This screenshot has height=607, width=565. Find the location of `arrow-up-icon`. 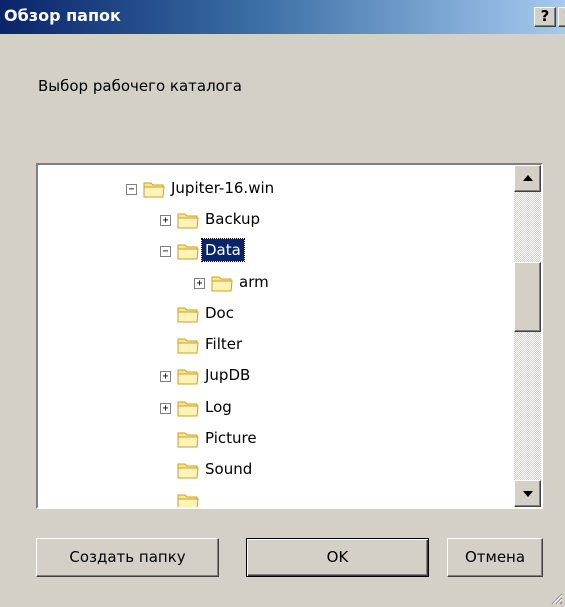

arrow-up-icon is located at coordinates (528, 178).